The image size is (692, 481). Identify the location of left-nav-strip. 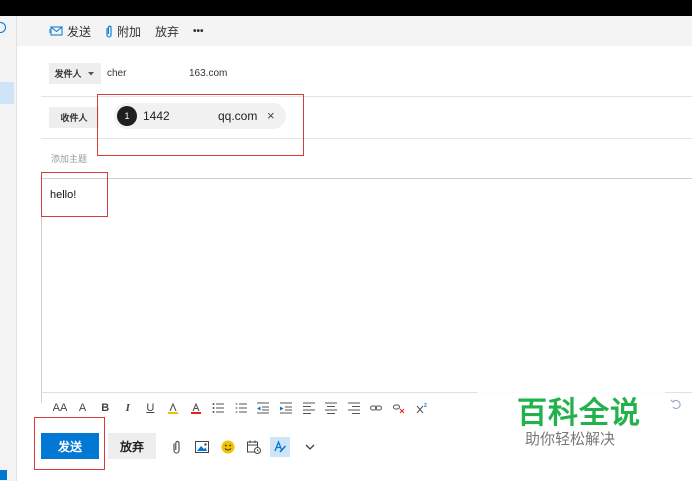
(8, 248).